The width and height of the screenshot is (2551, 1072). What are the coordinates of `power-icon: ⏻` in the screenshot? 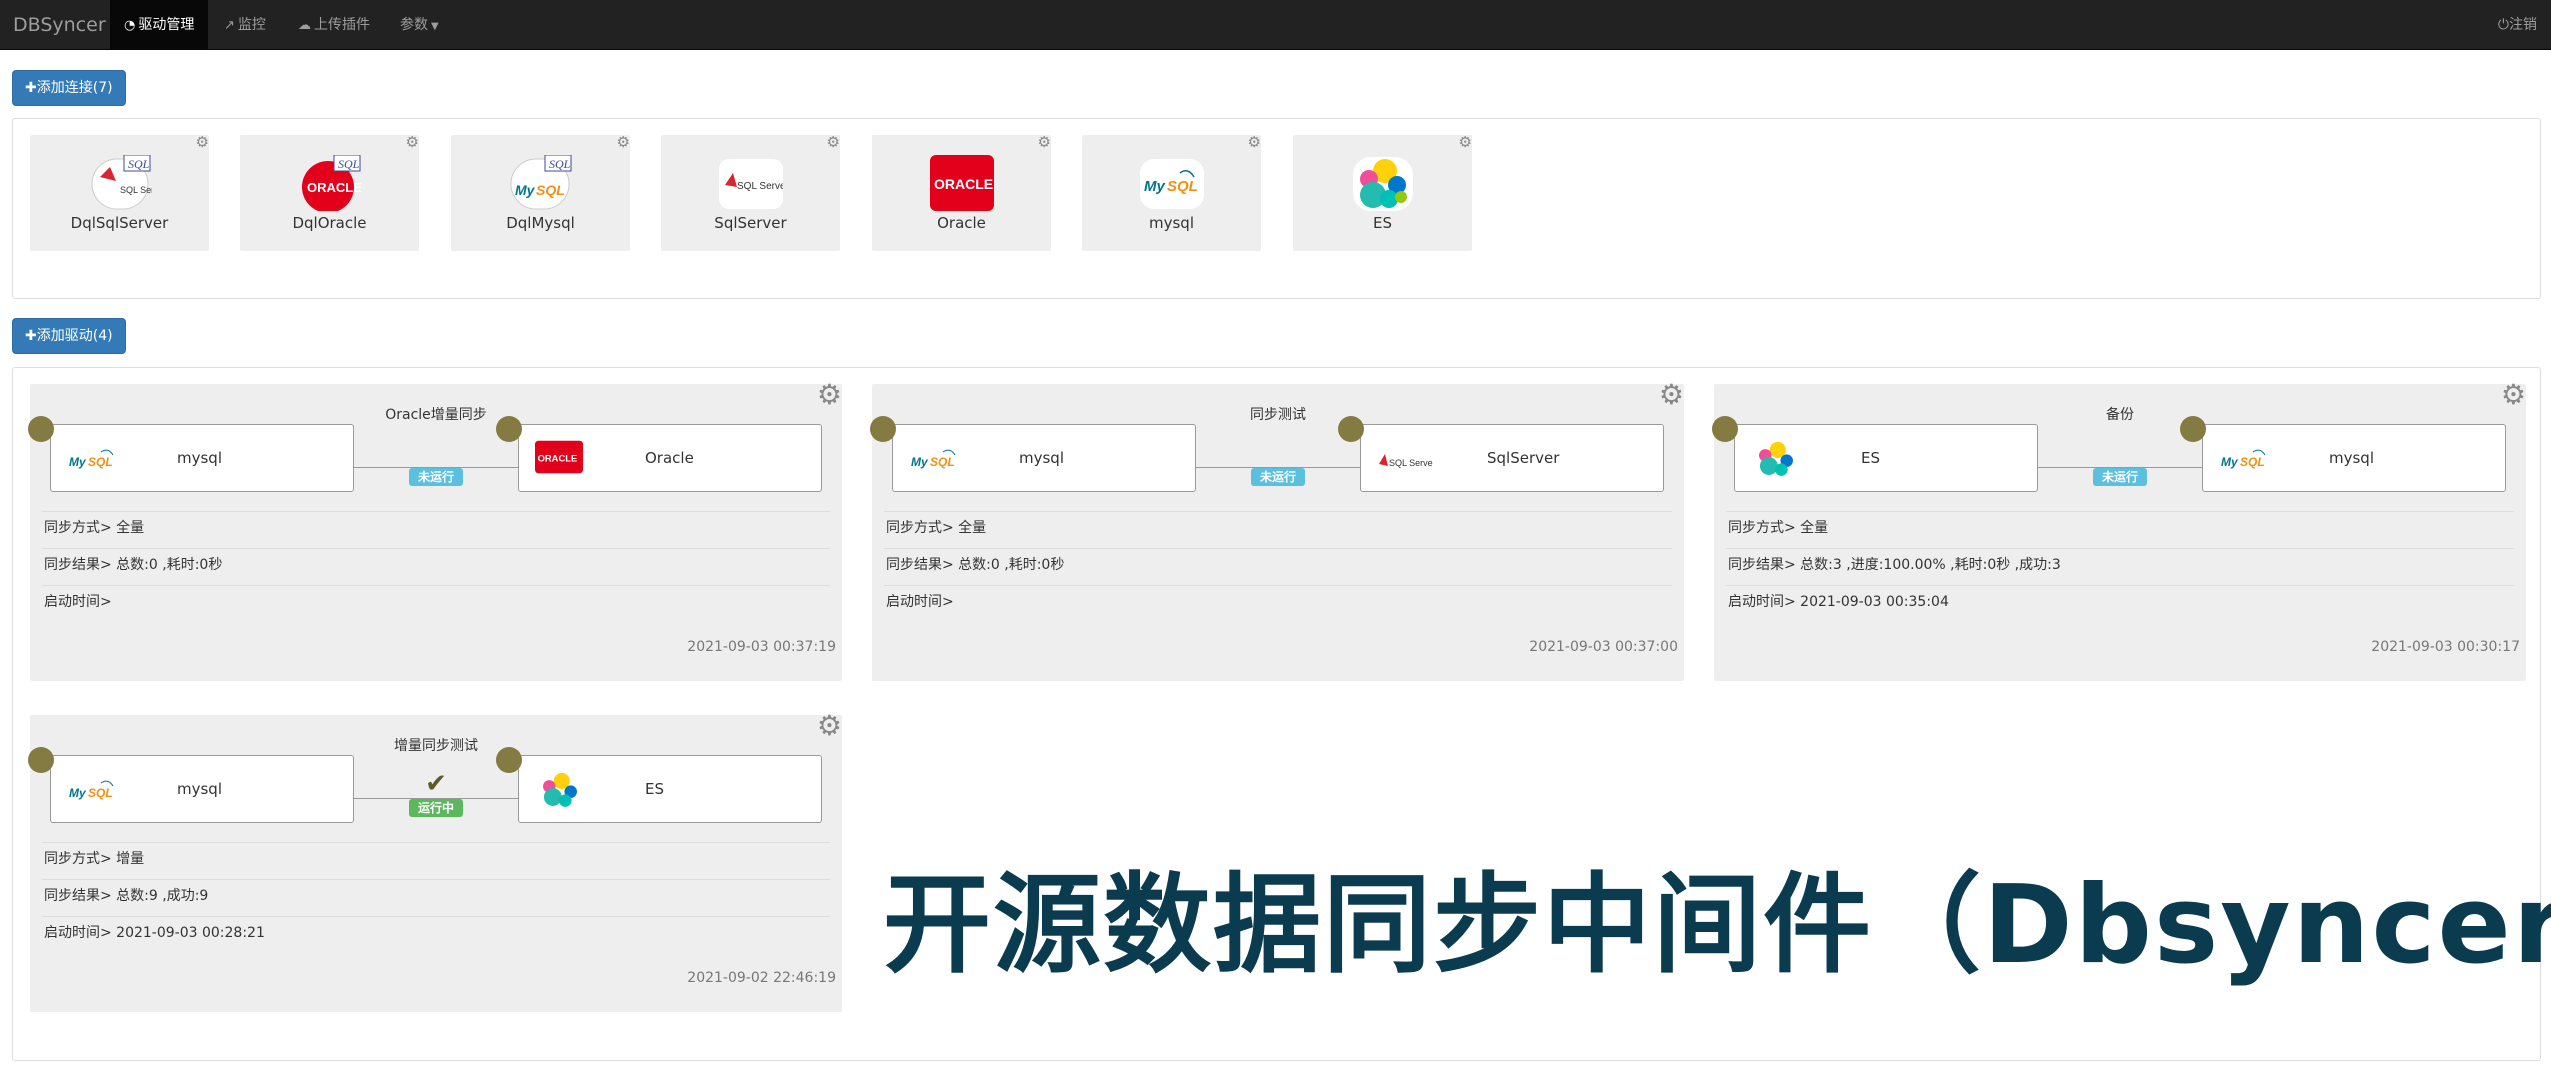 It's located at (2503, 25).